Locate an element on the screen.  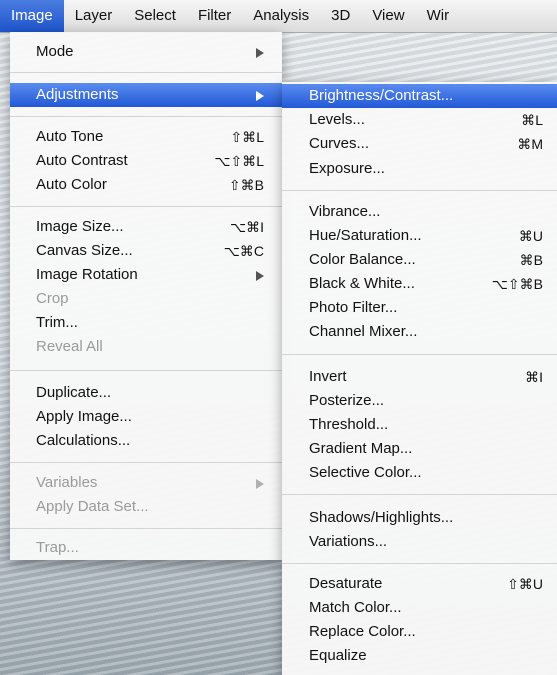
menu-item-equalize: Equalize is located at coordinates (419, 656).